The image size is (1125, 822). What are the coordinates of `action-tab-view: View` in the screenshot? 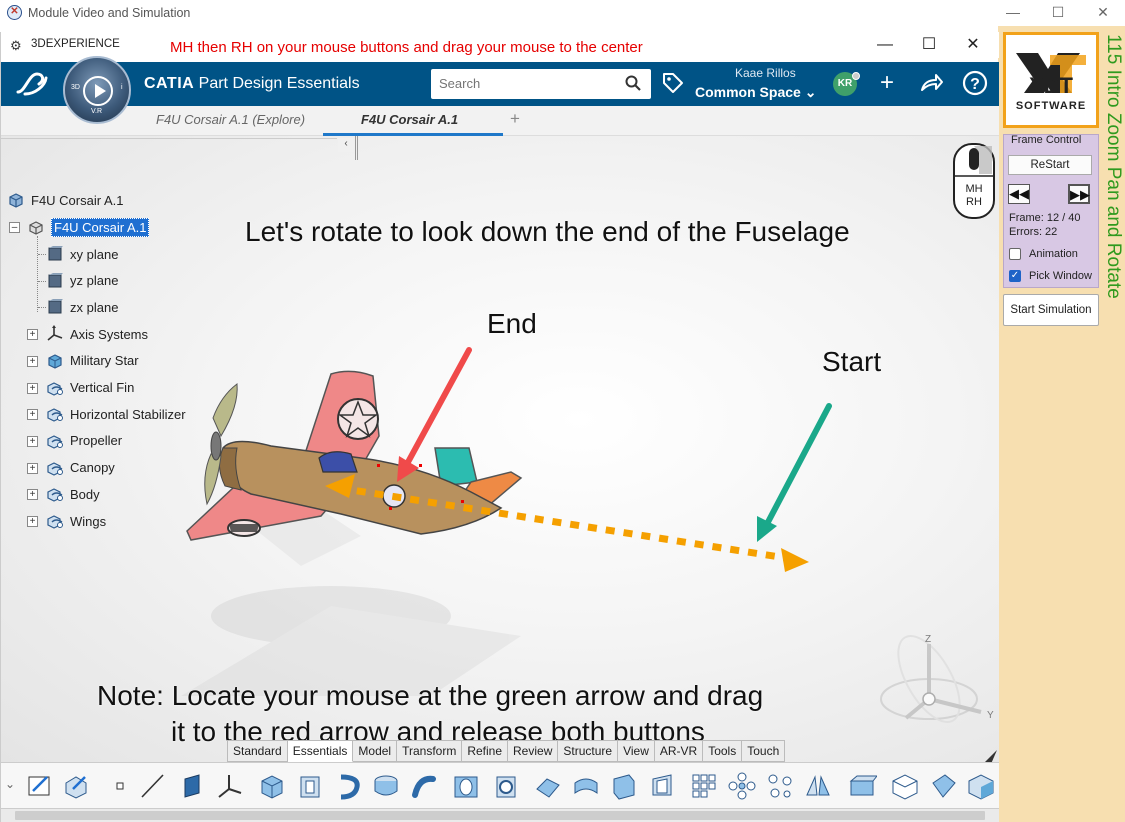 It's located at (636, 751).